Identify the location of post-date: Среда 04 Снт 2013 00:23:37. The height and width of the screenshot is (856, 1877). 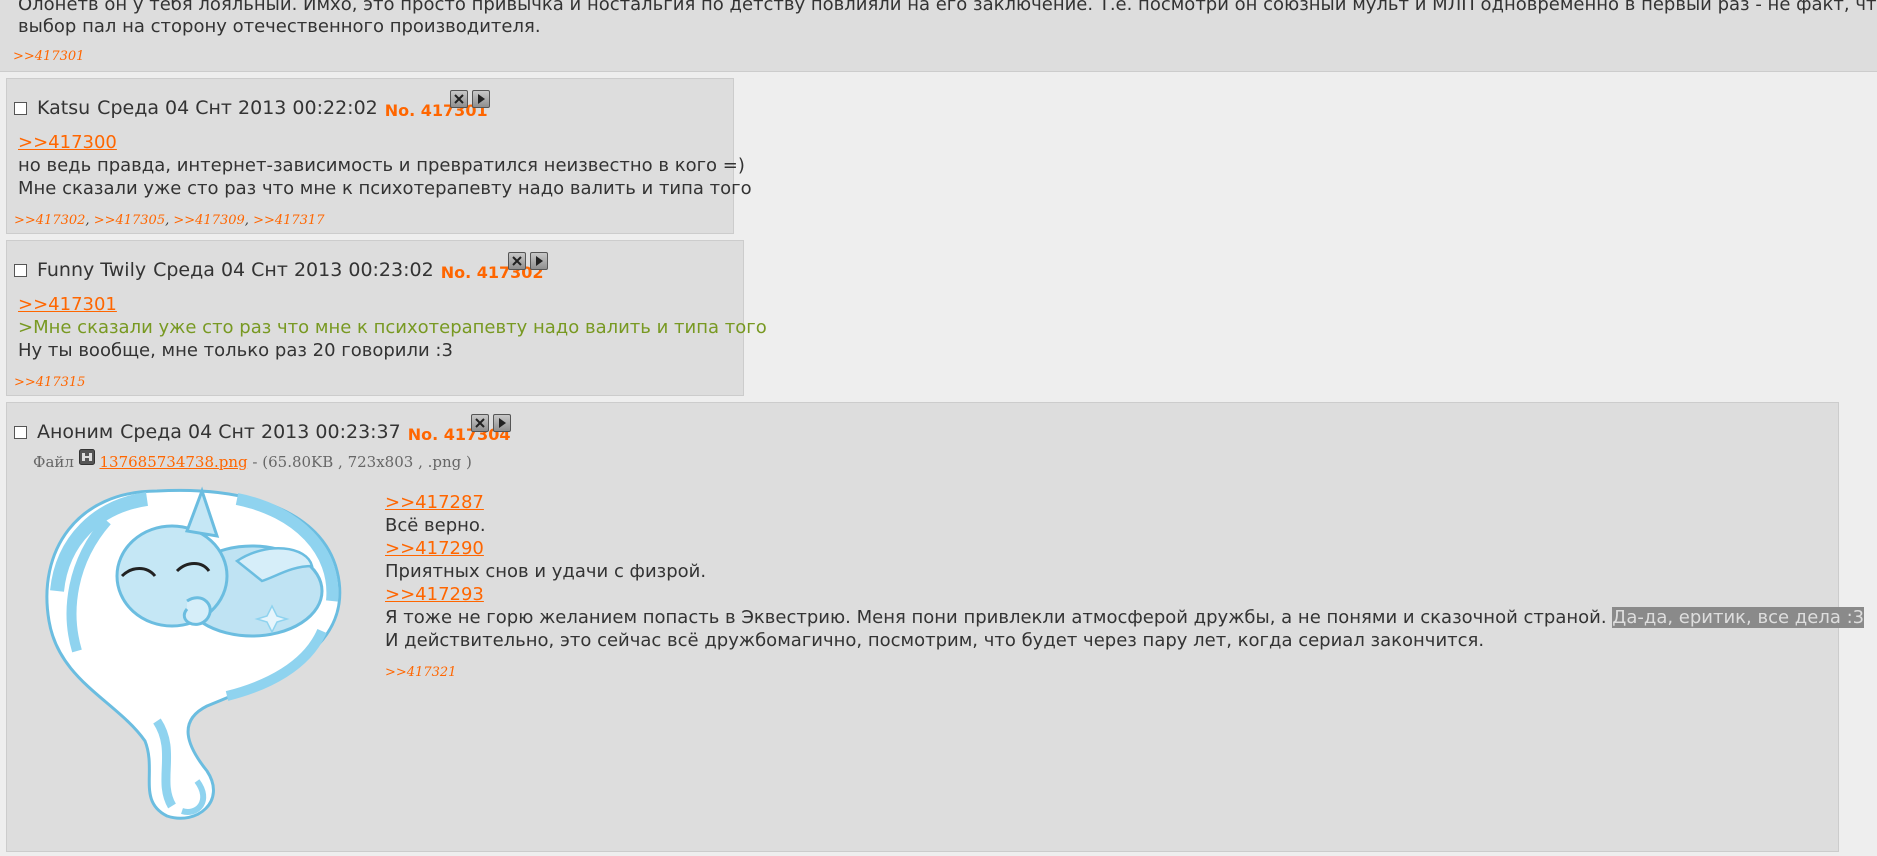
(260, 432).